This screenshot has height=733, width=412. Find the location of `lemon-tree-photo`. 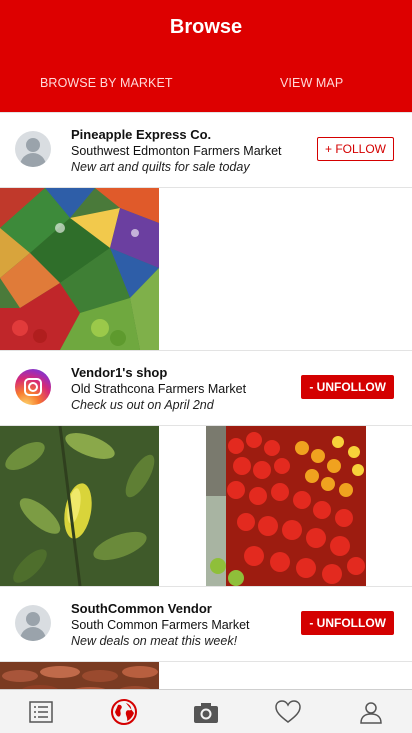

lemon-tree-photo is located at coordinates (79, 506).